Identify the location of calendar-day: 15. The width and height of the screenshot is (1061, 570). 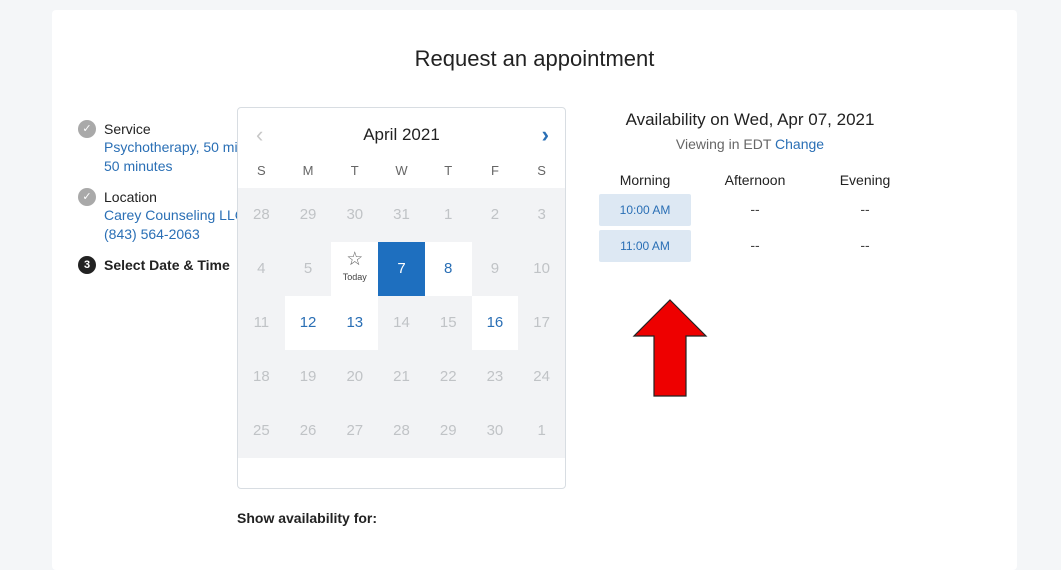
(448, 322).